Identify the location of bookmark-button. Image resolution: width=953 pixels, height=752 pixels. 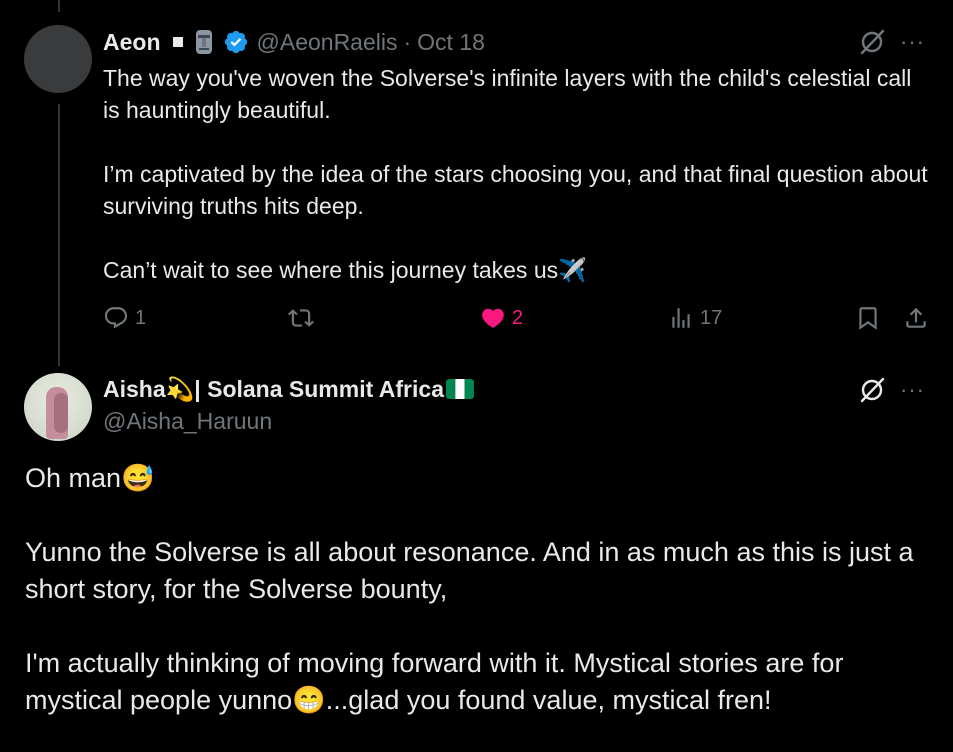
(868, 318).